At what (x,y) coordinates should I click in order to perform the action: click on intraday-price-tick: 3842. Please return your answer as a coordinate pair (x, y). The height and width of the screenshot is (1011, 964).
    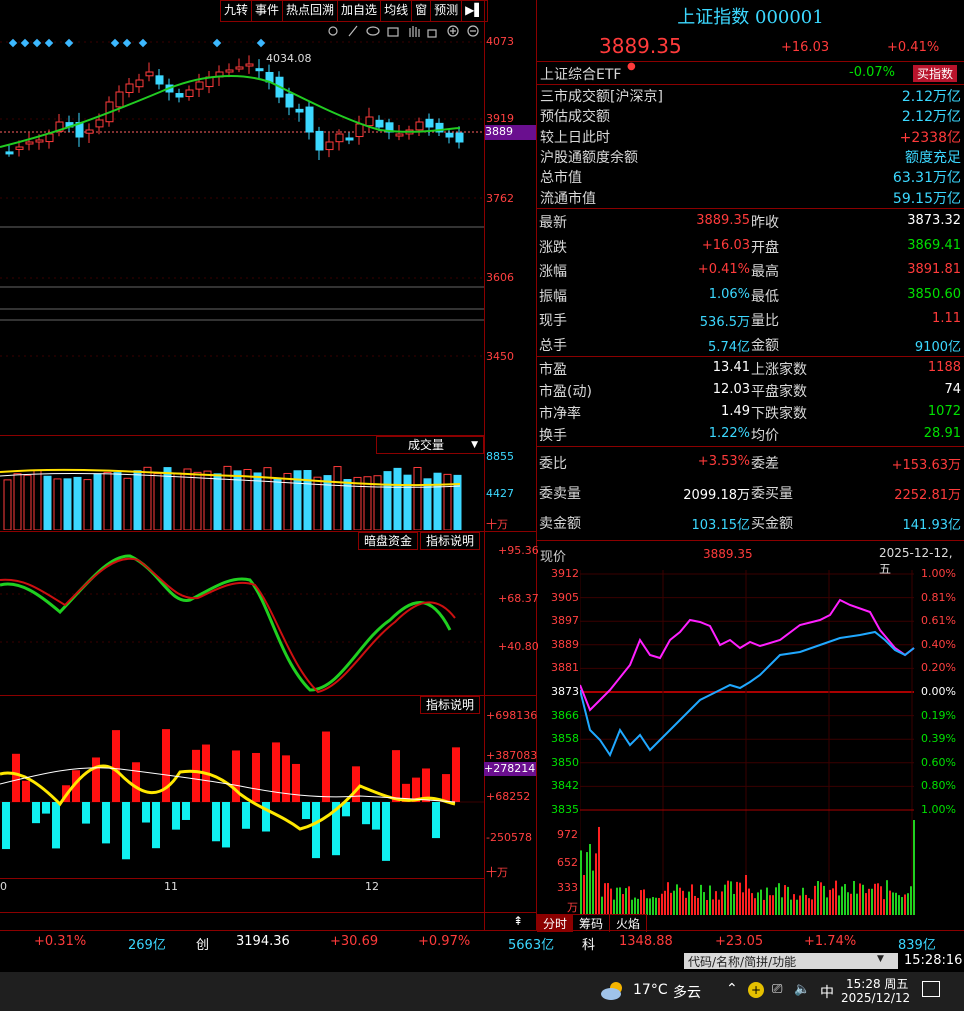
    Looking at the image, I should click on (565, 786).